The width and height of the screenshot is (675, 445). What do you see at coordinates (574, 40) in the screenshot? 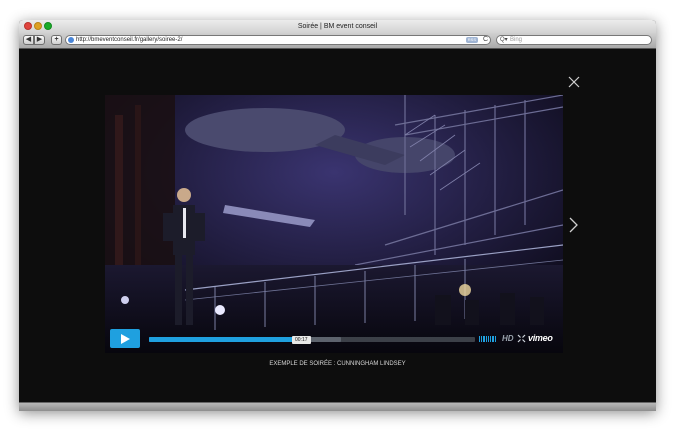
I see `search-field: Q▾ Bing` at bounding box center [574, 40].